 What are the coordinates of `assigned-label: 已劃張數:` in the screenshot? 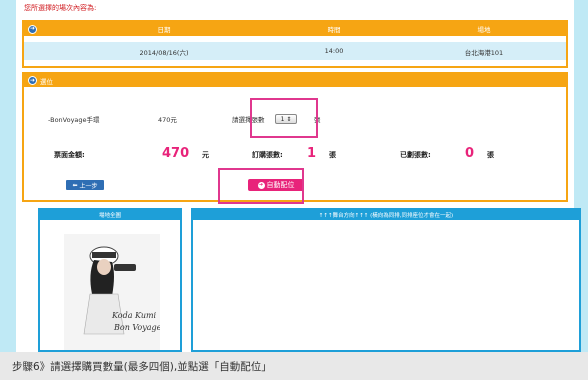 It's located at (415, 155).